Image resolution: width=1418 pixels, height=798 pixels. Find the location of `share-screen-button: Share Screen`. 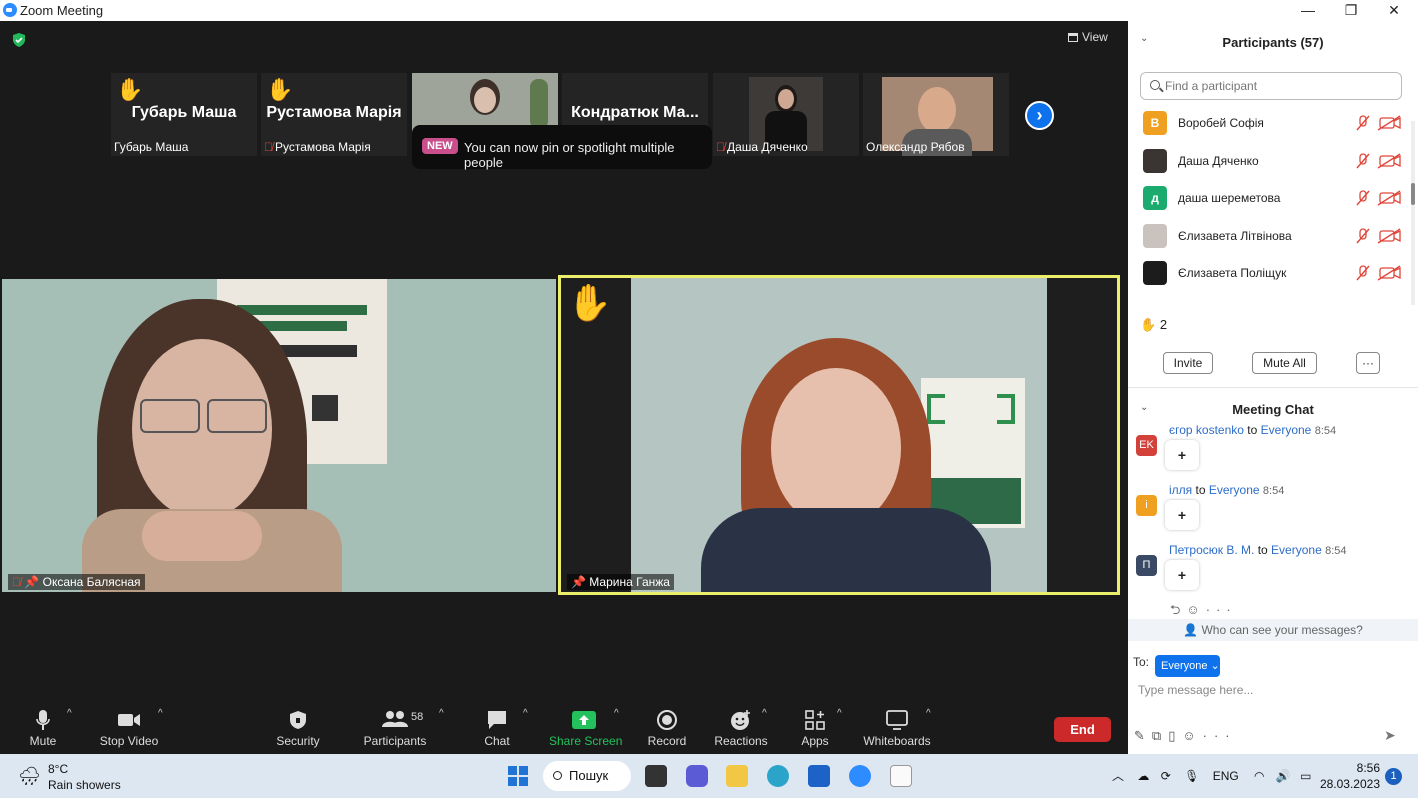

share-screen-button: Share Screen is located at coordinates (585, 728).